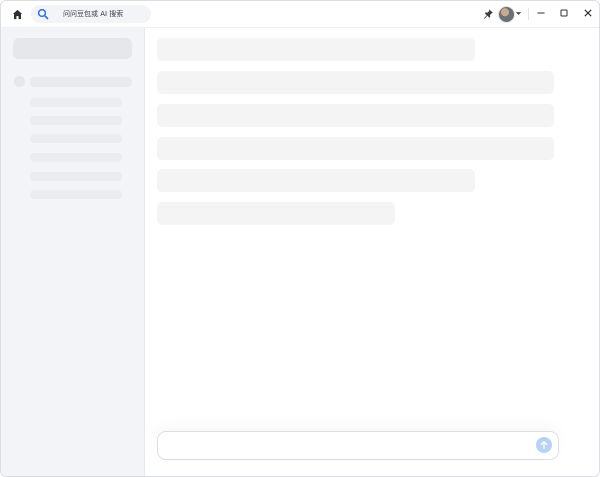 Image resolution: width=600 pixels, height=477 pixels. I want to click on arrow-up-icon, so click(544, 445).